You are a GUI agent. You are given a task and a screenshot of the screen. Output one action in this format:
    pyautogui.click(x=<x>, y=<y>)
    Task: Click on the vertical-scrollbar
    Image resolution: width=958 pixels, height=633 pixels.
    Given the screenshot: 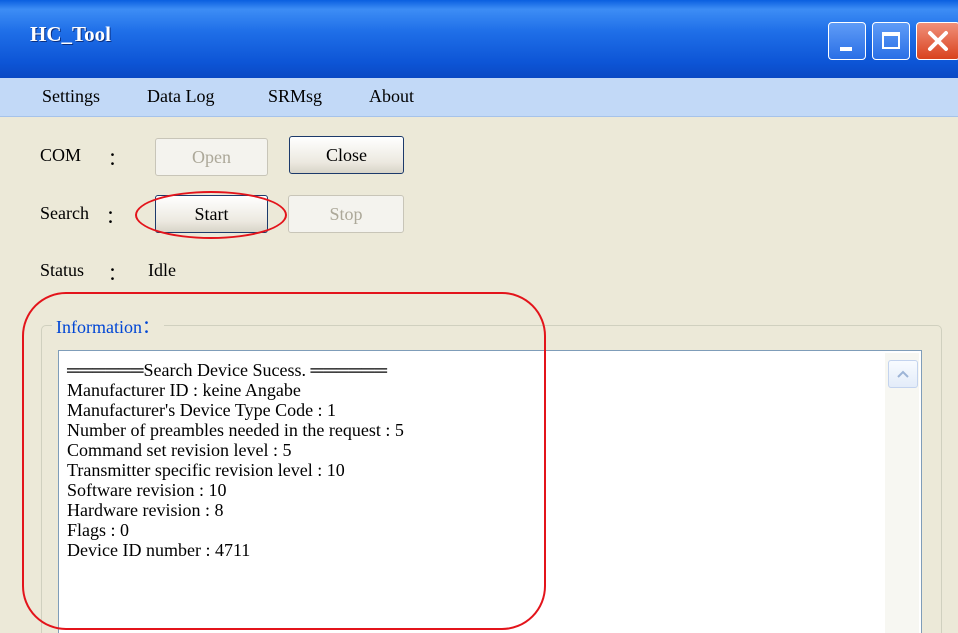 What is the action you would take?
    pyautogui.click(x=902, y=493)
    